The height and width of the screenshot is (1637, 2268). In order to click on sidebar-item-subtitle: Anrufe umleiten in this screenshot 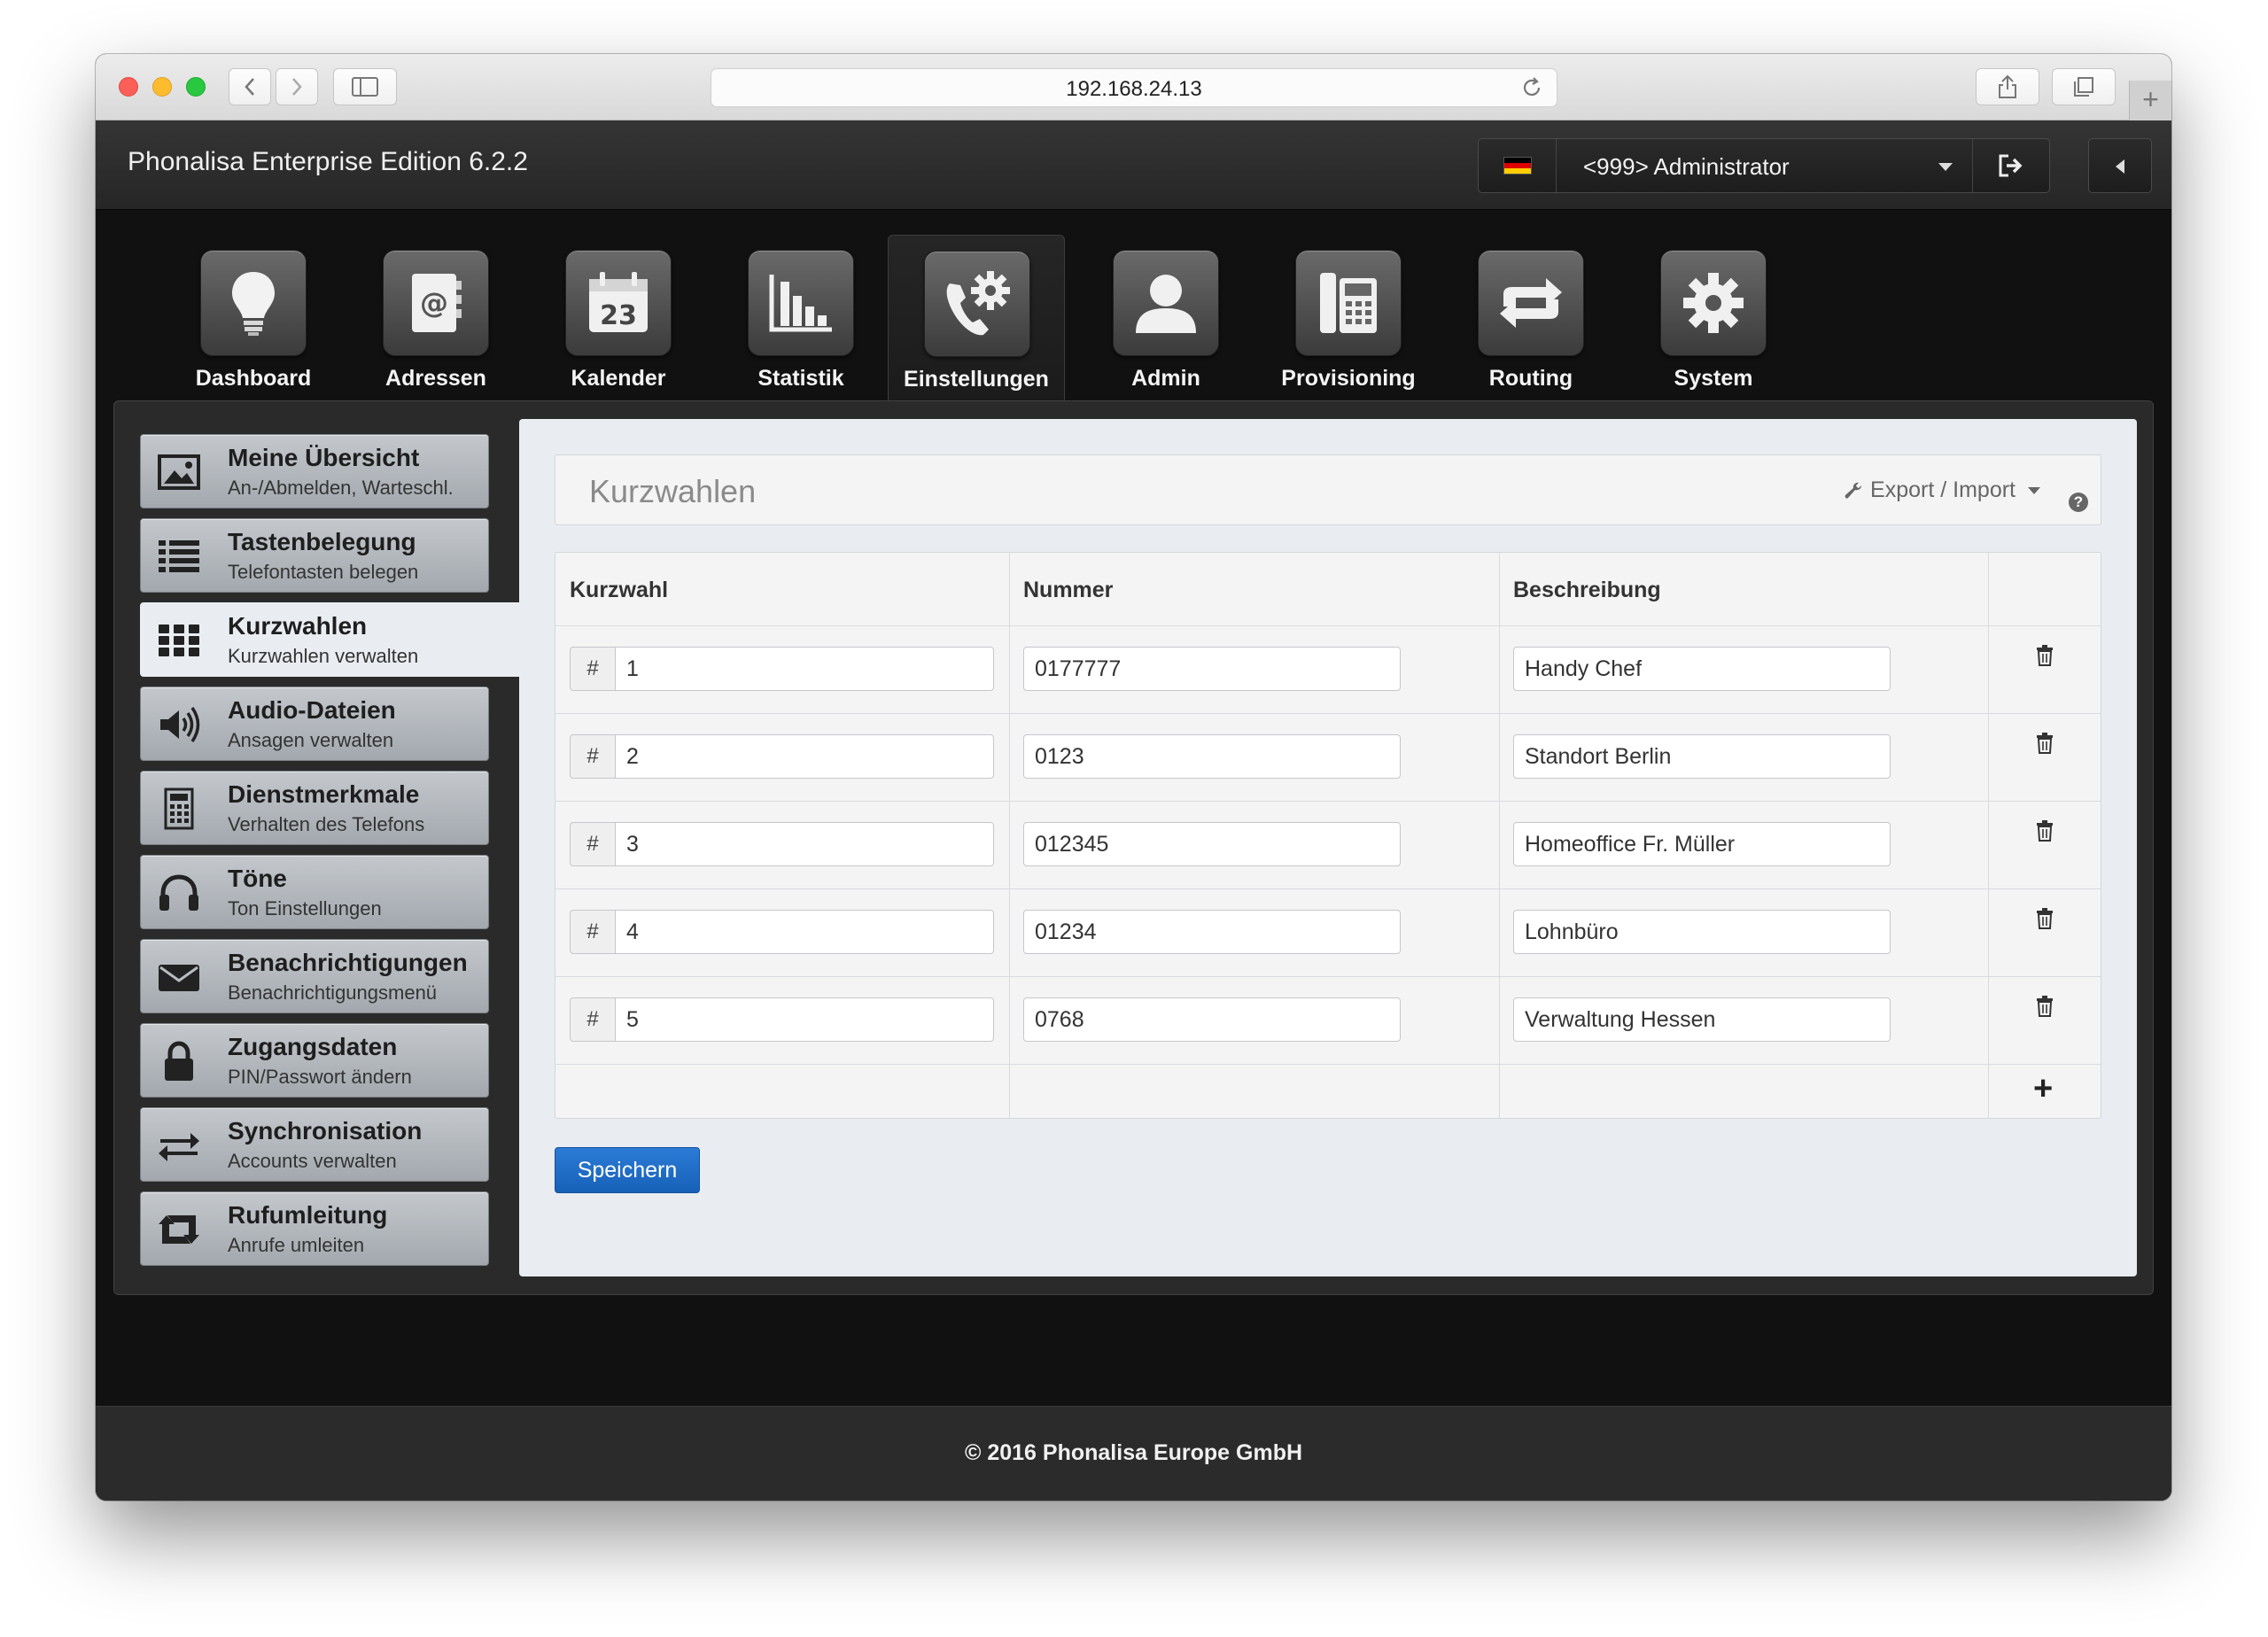, I will do `click(296, 1245)`.